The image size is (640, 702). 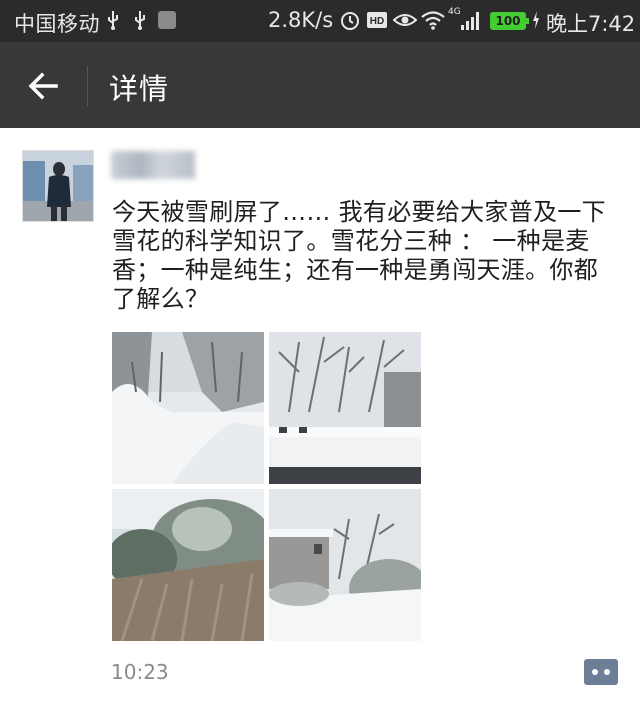 I want to click on arrow-left-icon, so click(x=43, y=86).